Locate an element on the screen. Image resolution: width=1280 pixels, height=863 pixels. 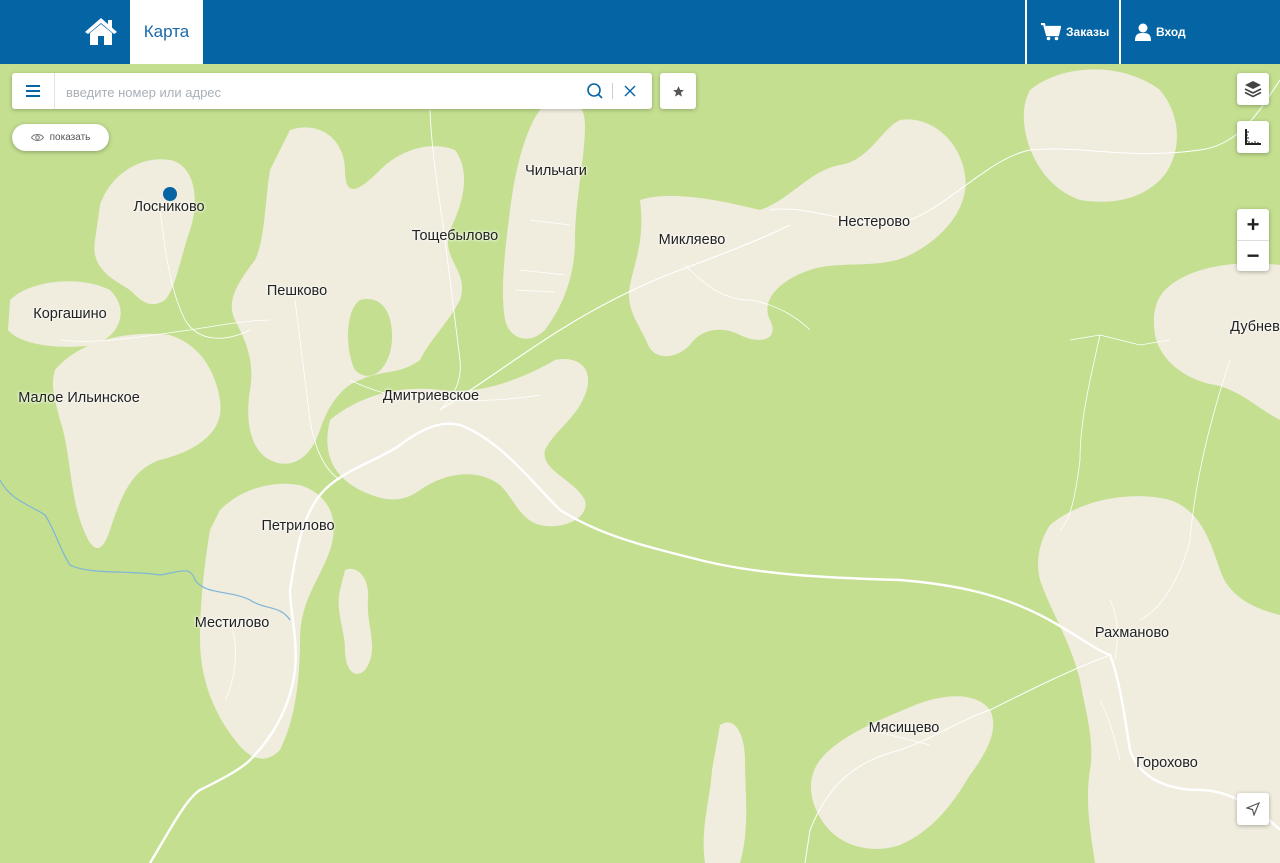
login-button: Вход is located at coordinates (1199, 32).